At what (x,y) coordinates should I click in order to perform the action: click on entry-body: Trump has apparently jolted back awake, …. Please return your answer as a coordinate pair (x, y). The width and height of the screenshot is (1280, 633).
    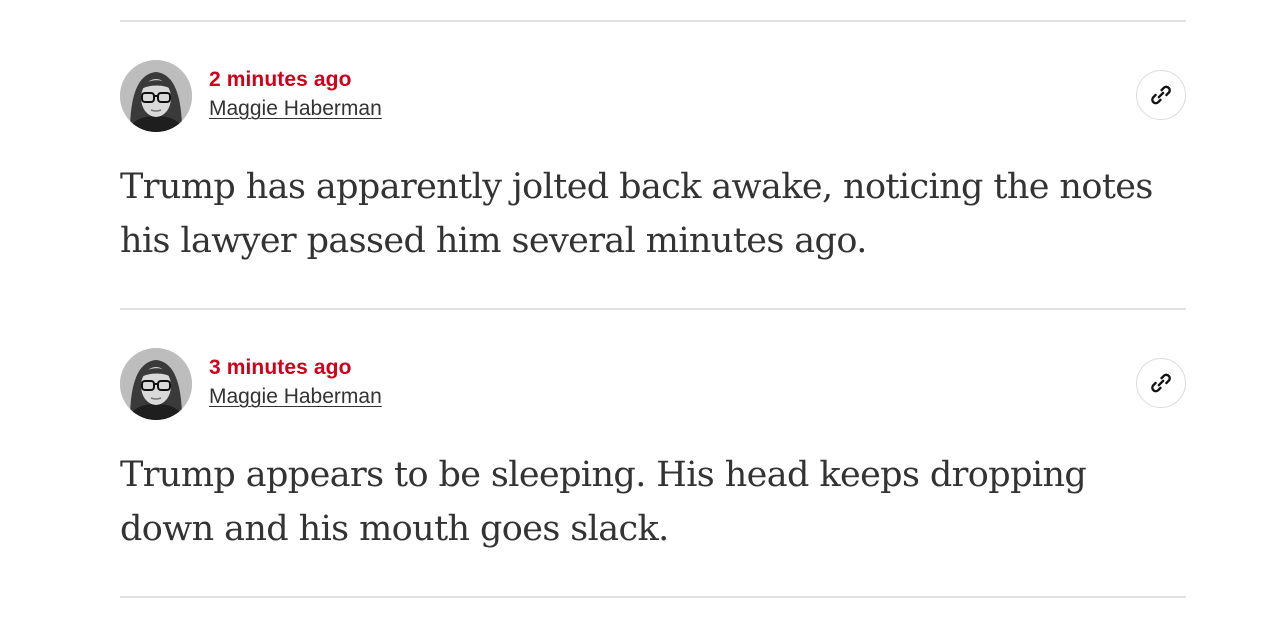
    Looking at the image, I should click on (636, 214).